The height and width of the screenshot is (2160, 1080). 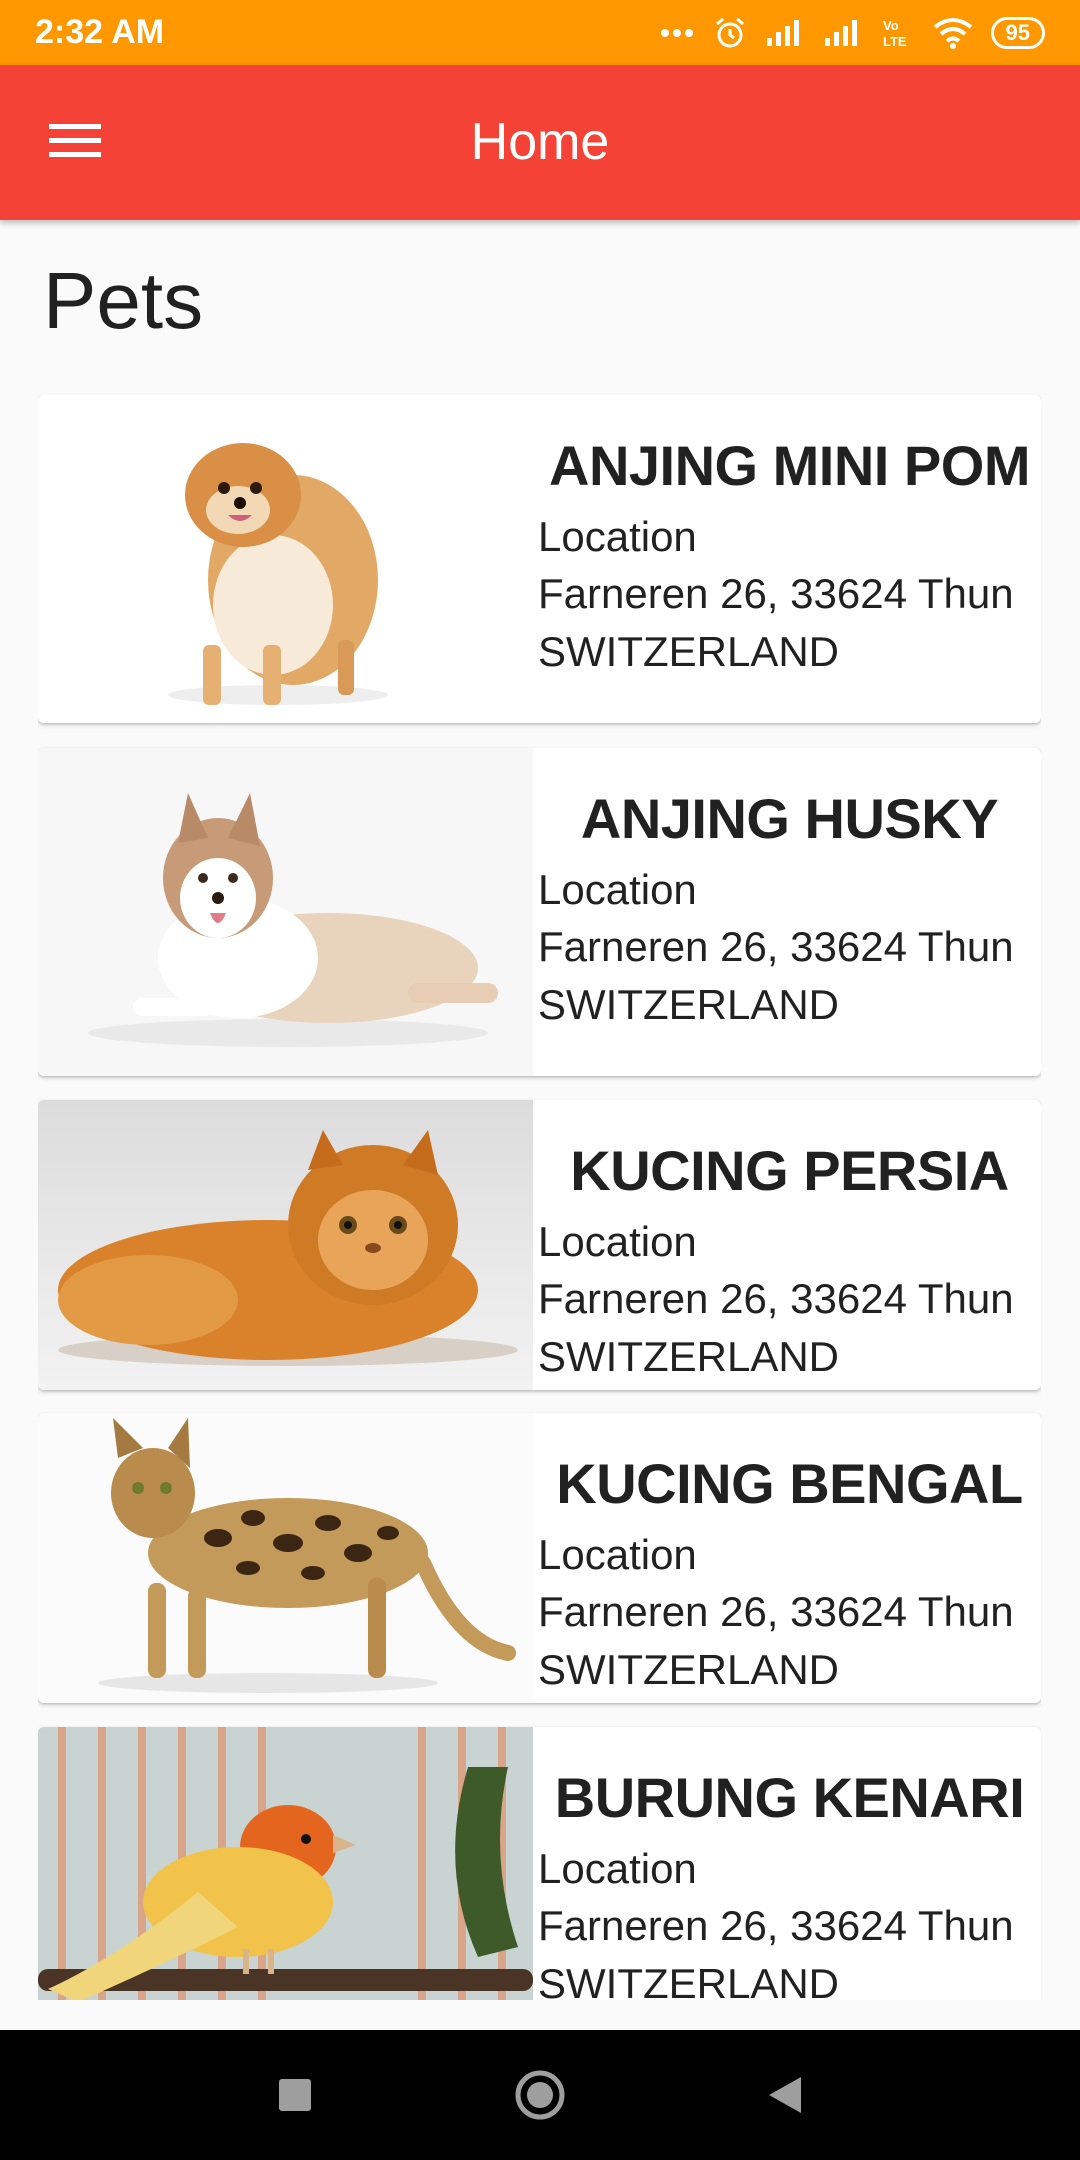 I want to click on more-dots-icon, so click(x=676, y=32).